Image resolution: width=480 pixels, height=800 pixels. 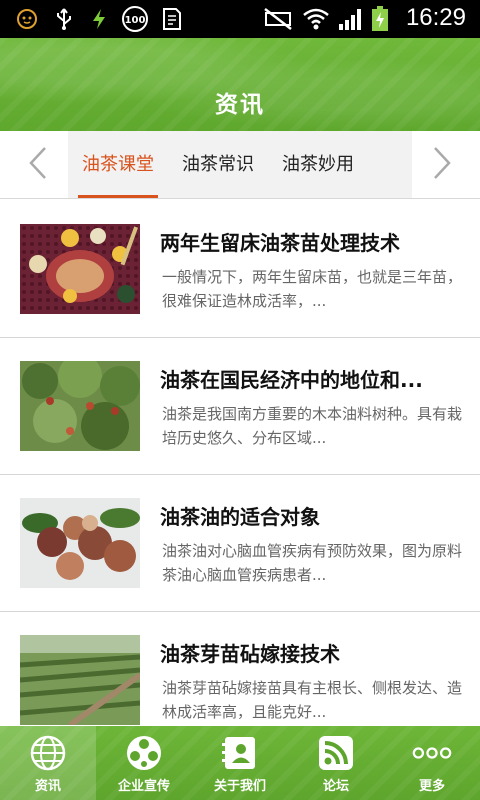 What do you see at coordinates (250, 654) in the screenshot?
I see `news-title: 油茶芽苗砧嫁接技术` at bounding box center [250, 654].